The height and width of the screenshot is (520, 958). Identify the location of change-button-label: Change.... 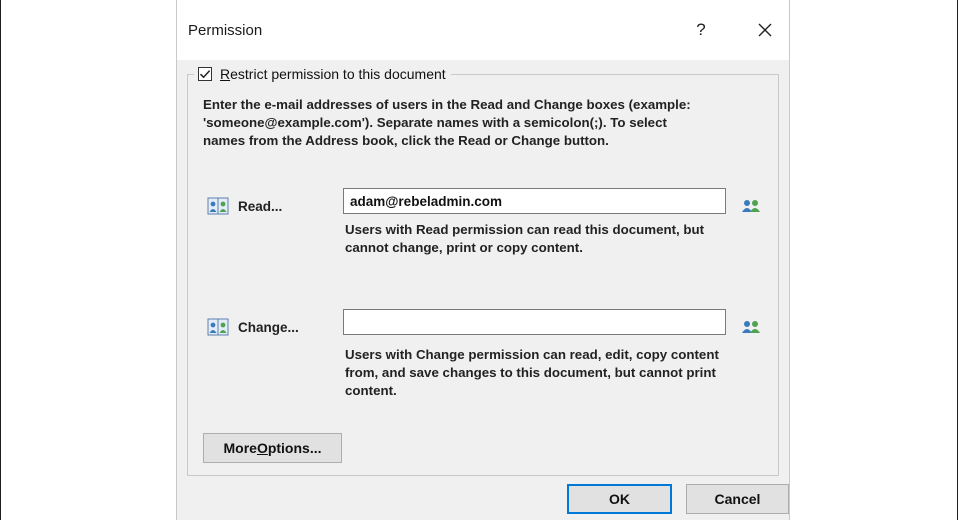
(268, 327).